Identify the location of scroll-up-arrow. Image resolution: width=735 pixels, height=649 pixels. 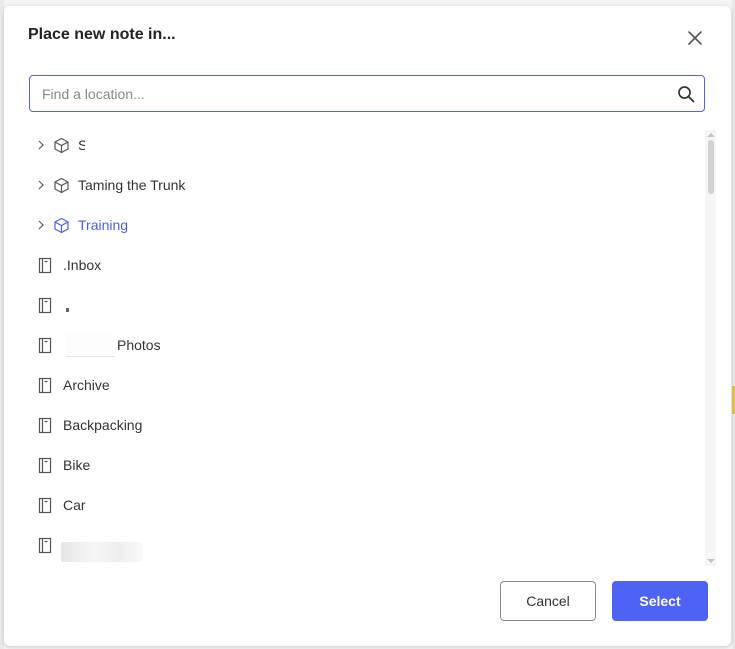
(711, 135).